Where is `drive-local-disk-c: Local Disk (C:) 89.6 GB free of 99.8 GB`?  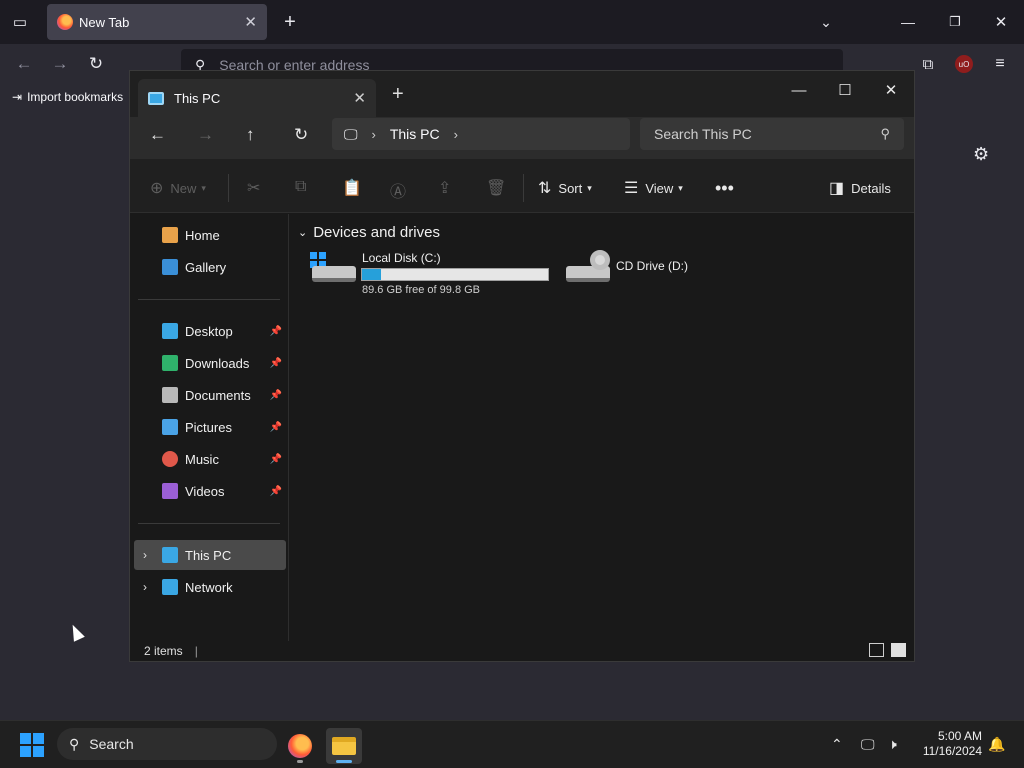
drive-local-disk-c: Local Disk (C:) 89.6 GB free of 99.8 GB is located at coordinates (430, 273).